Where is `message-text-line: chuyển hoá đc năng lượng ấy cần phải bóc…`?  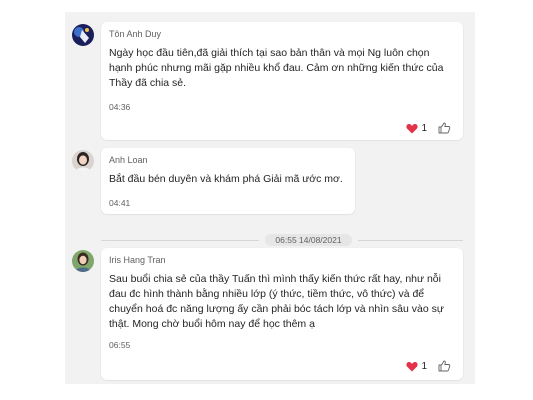 message-text-line: chuyển hoá đc năng lượng ấy cần phải bóc… is located at coordinates (276, 309).